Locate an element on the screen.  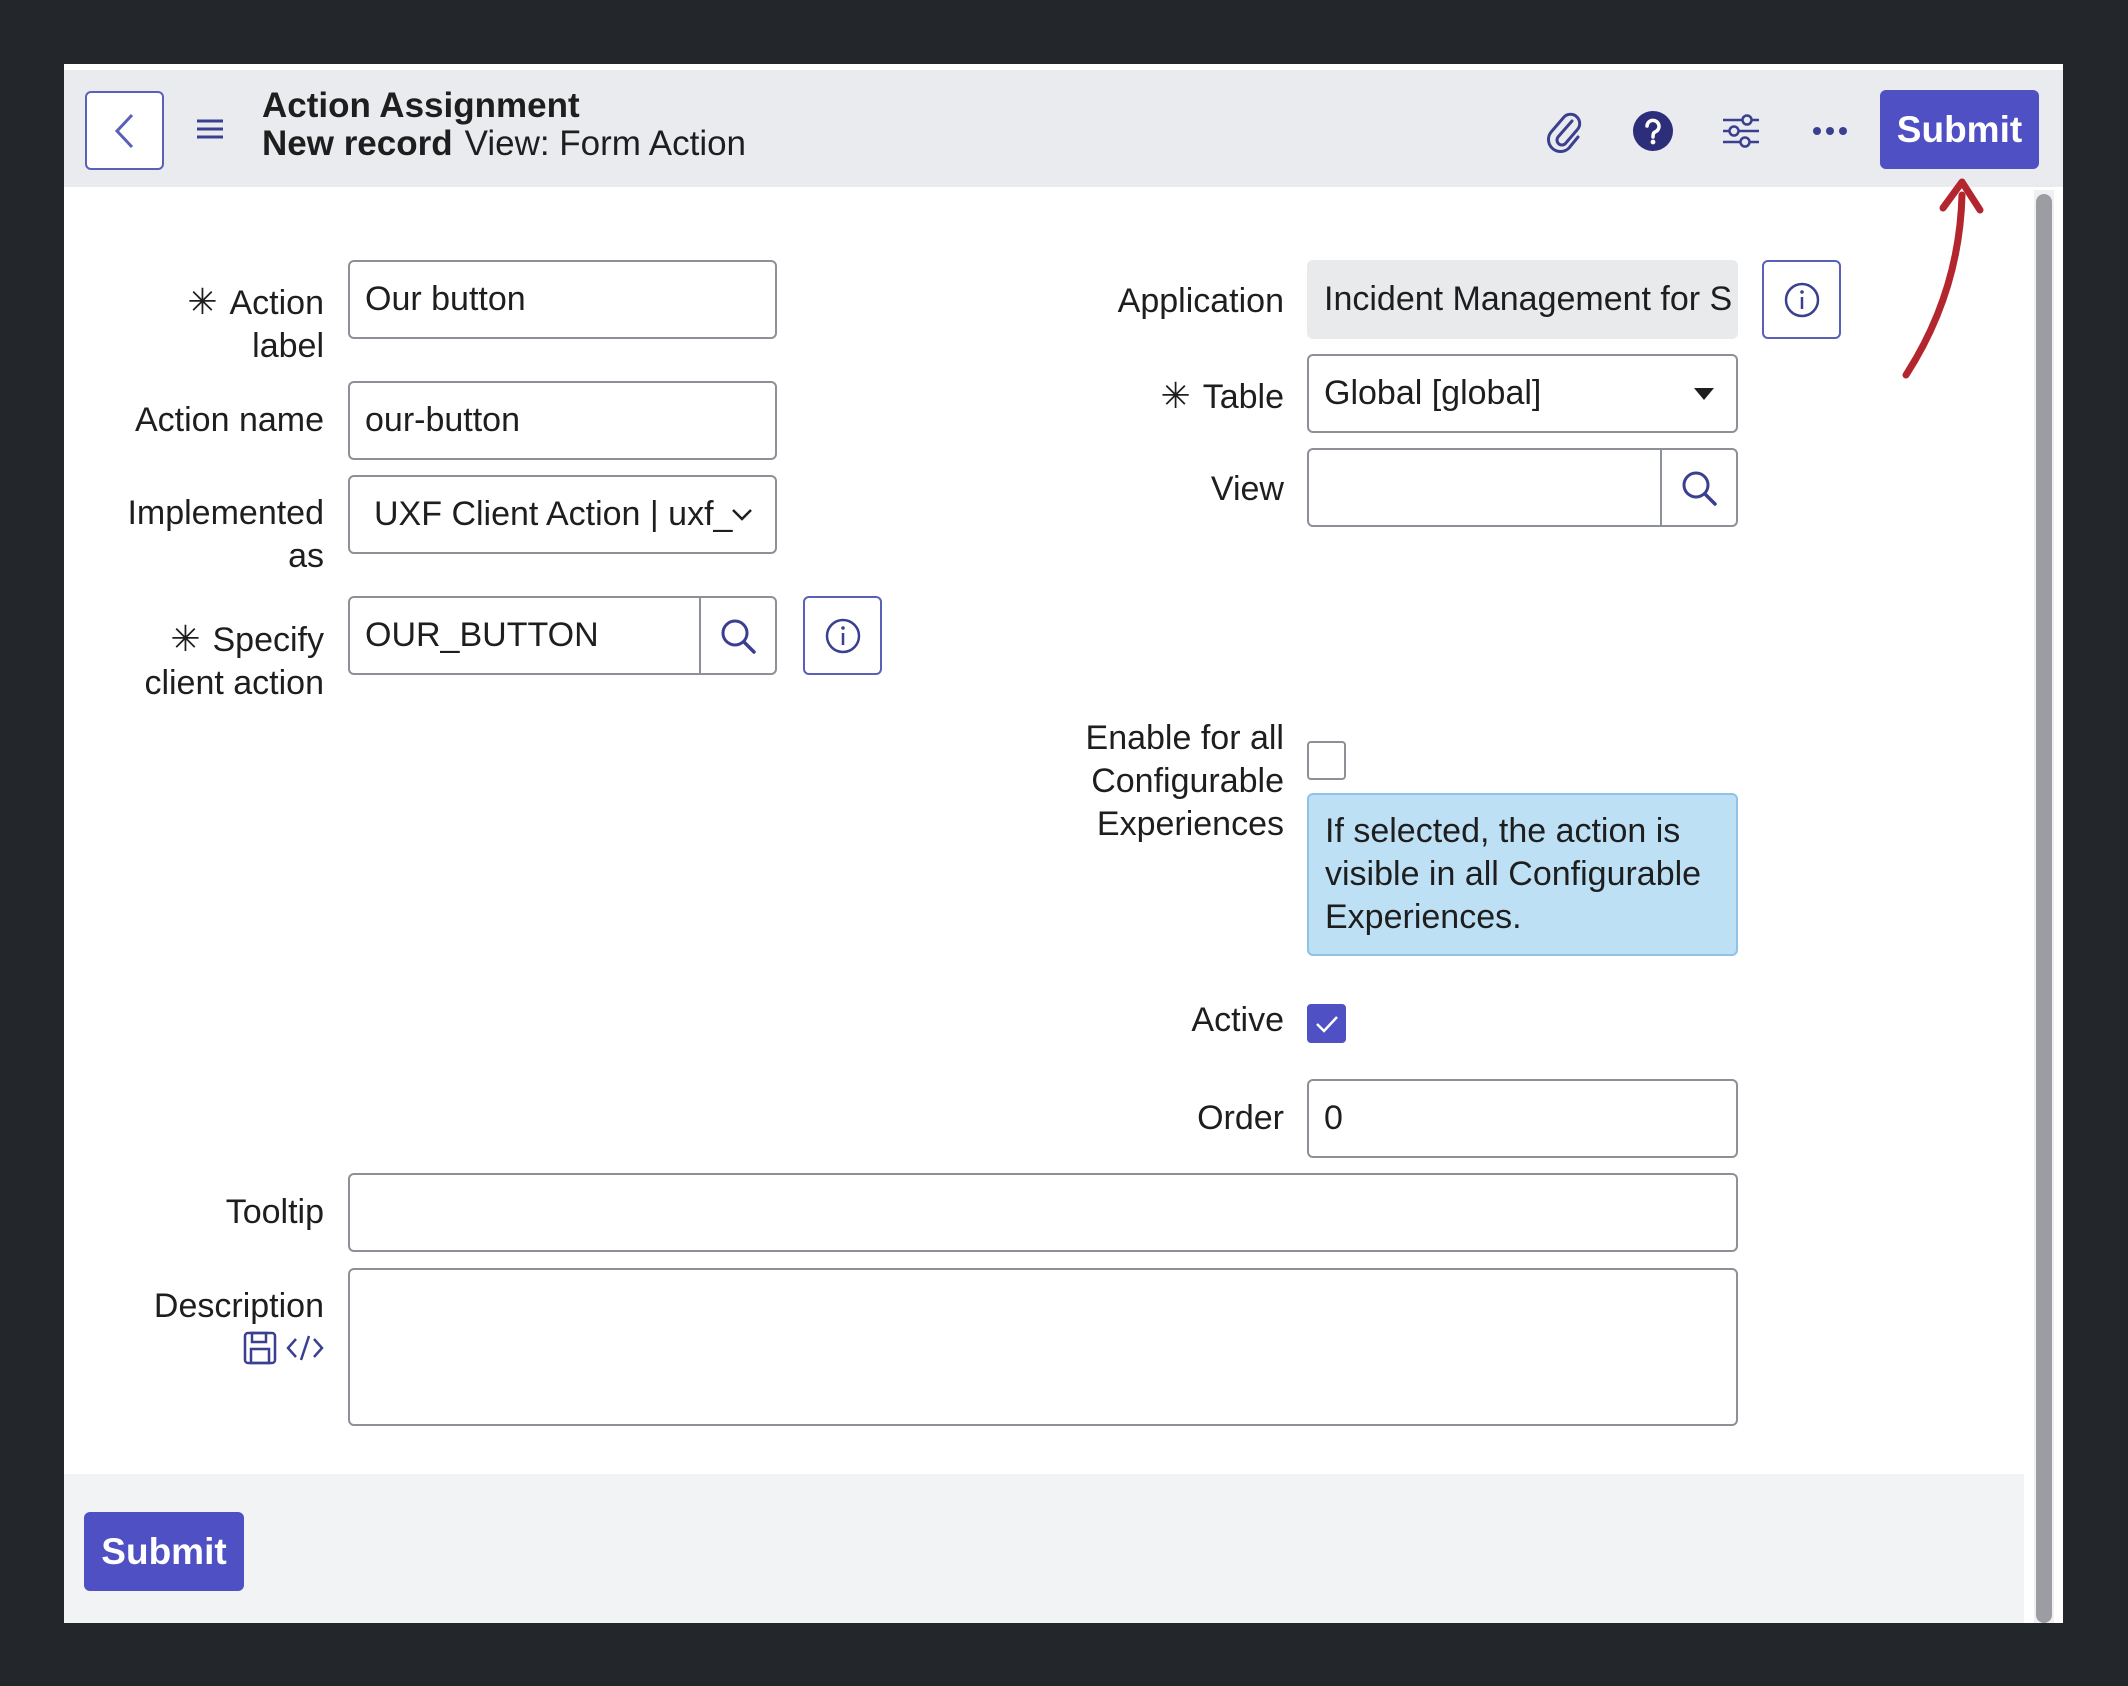
implemented-as-label: Implemented as is located at coordinates (225, 534).